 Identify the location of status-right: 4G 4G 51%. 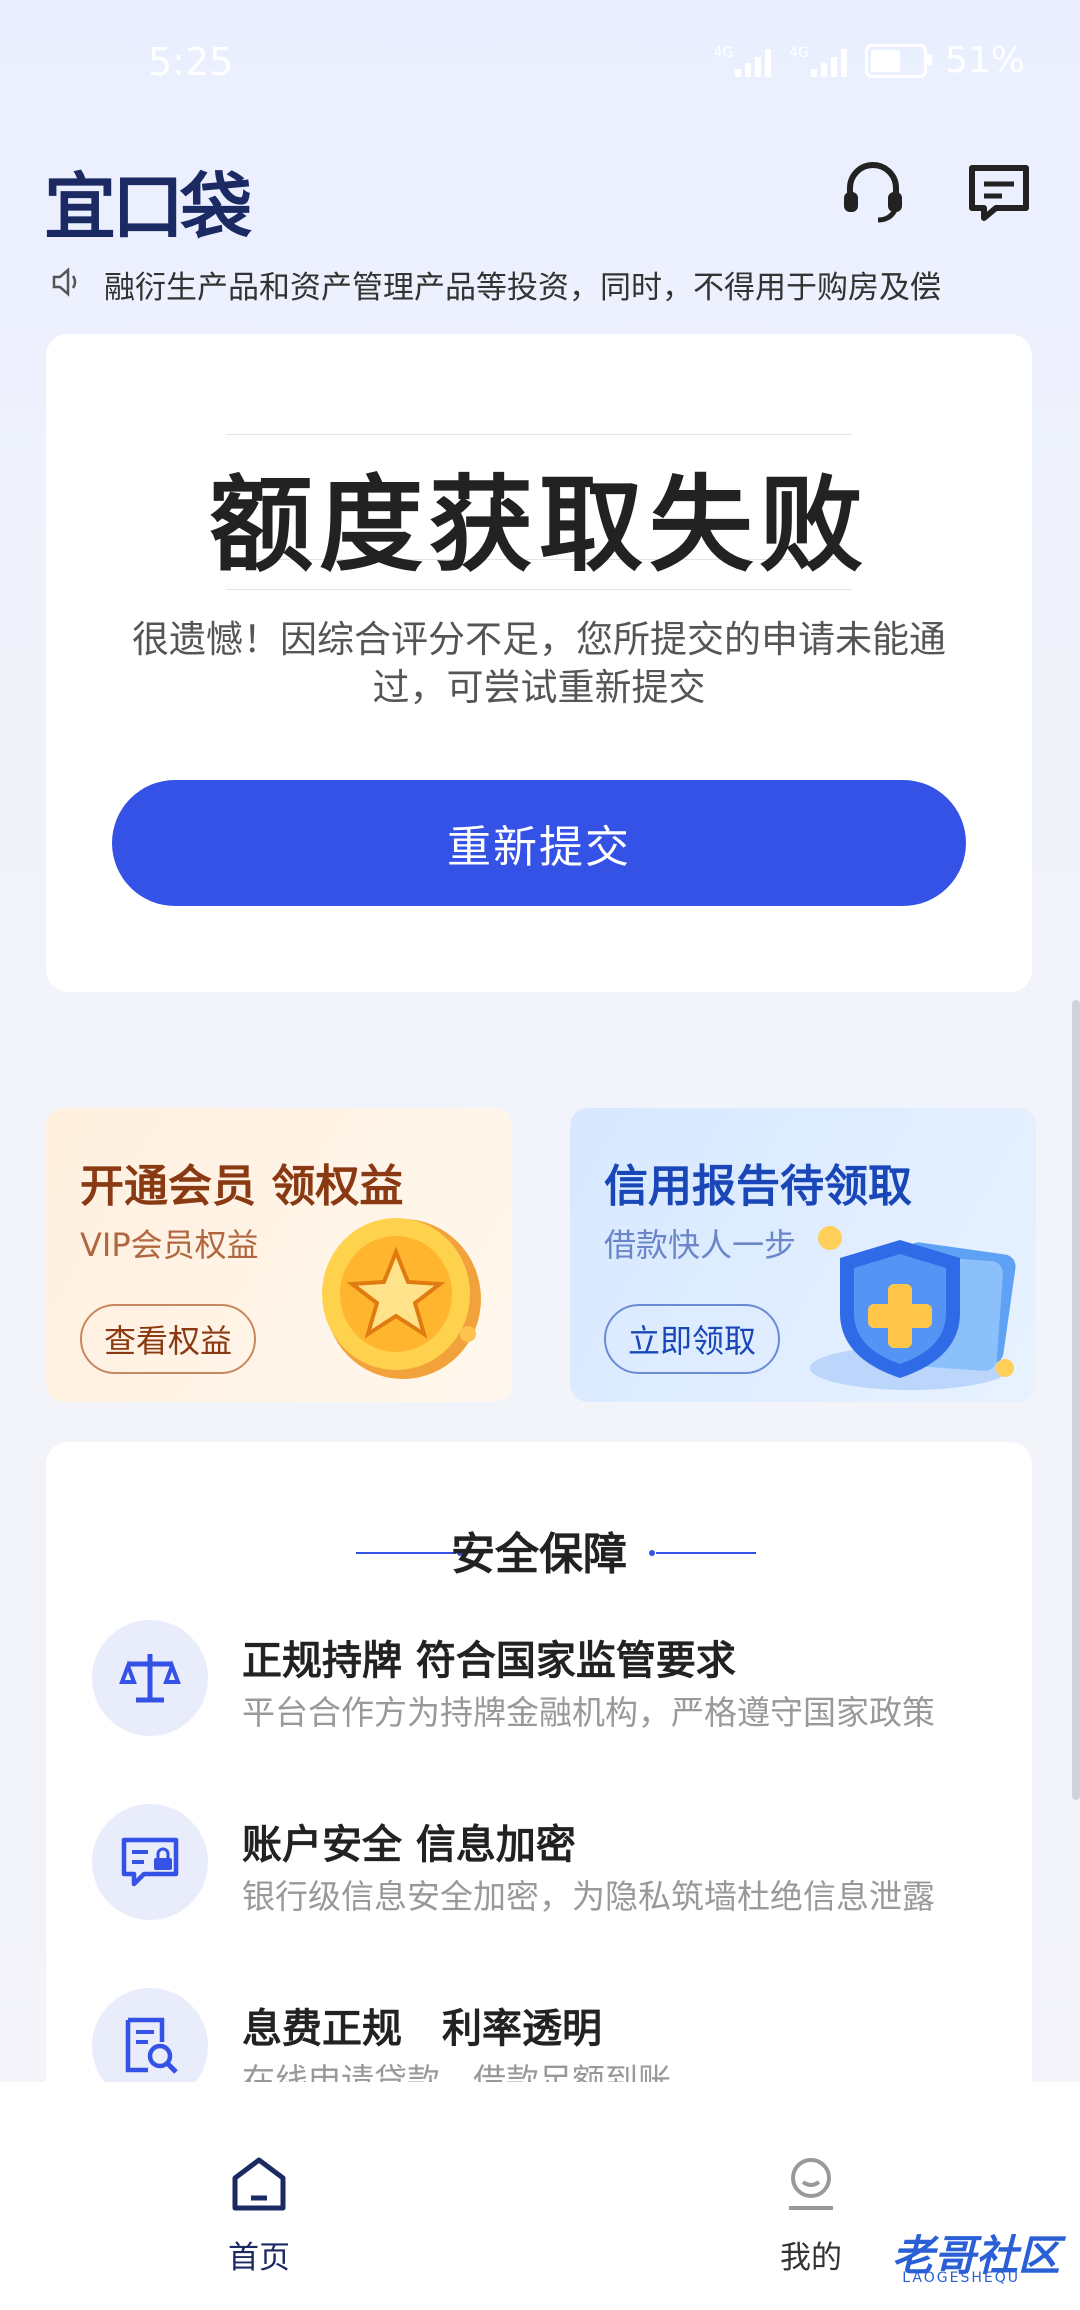
(869, 60).